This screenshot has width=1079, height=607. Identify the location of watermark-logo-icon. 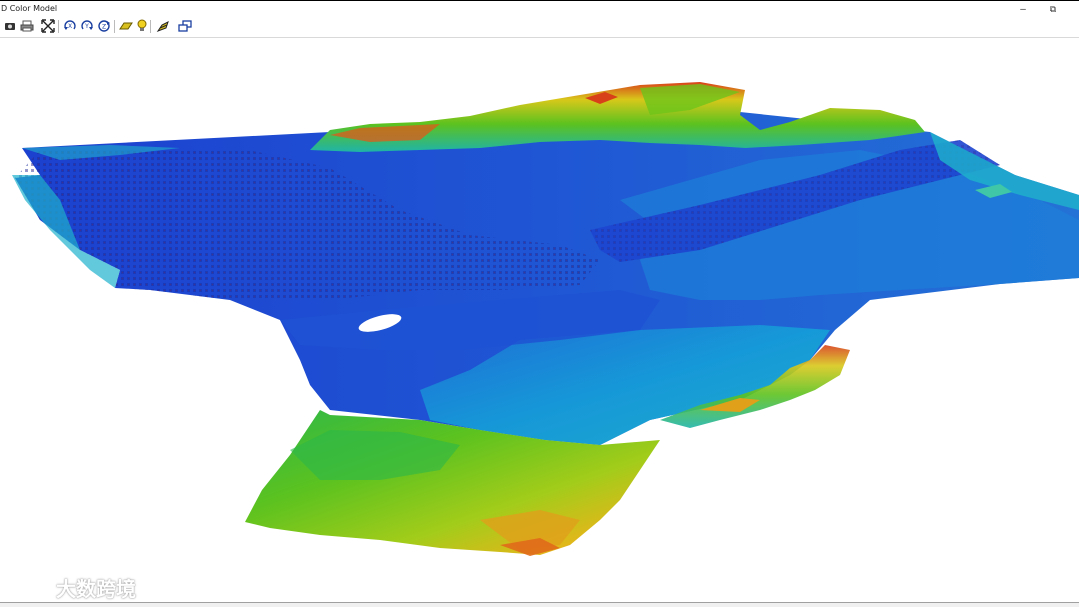
(29, 586).